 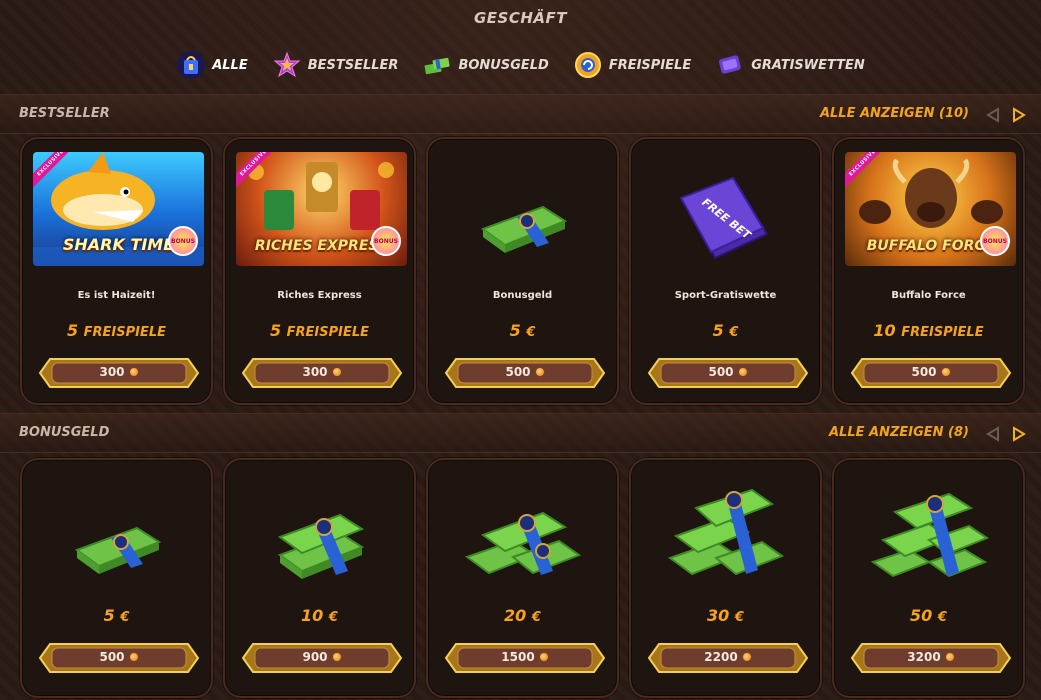 I want to click on ticket-icon, so click(x=730, y=65).